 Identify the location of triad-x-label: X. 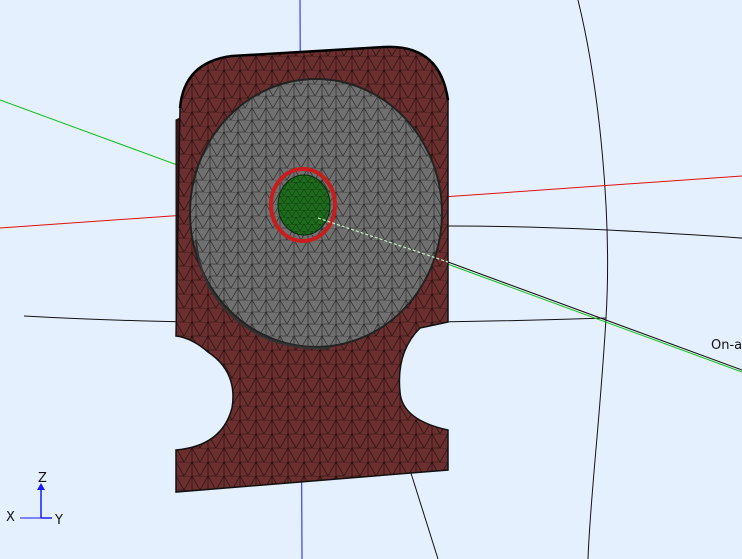
(10, 517).